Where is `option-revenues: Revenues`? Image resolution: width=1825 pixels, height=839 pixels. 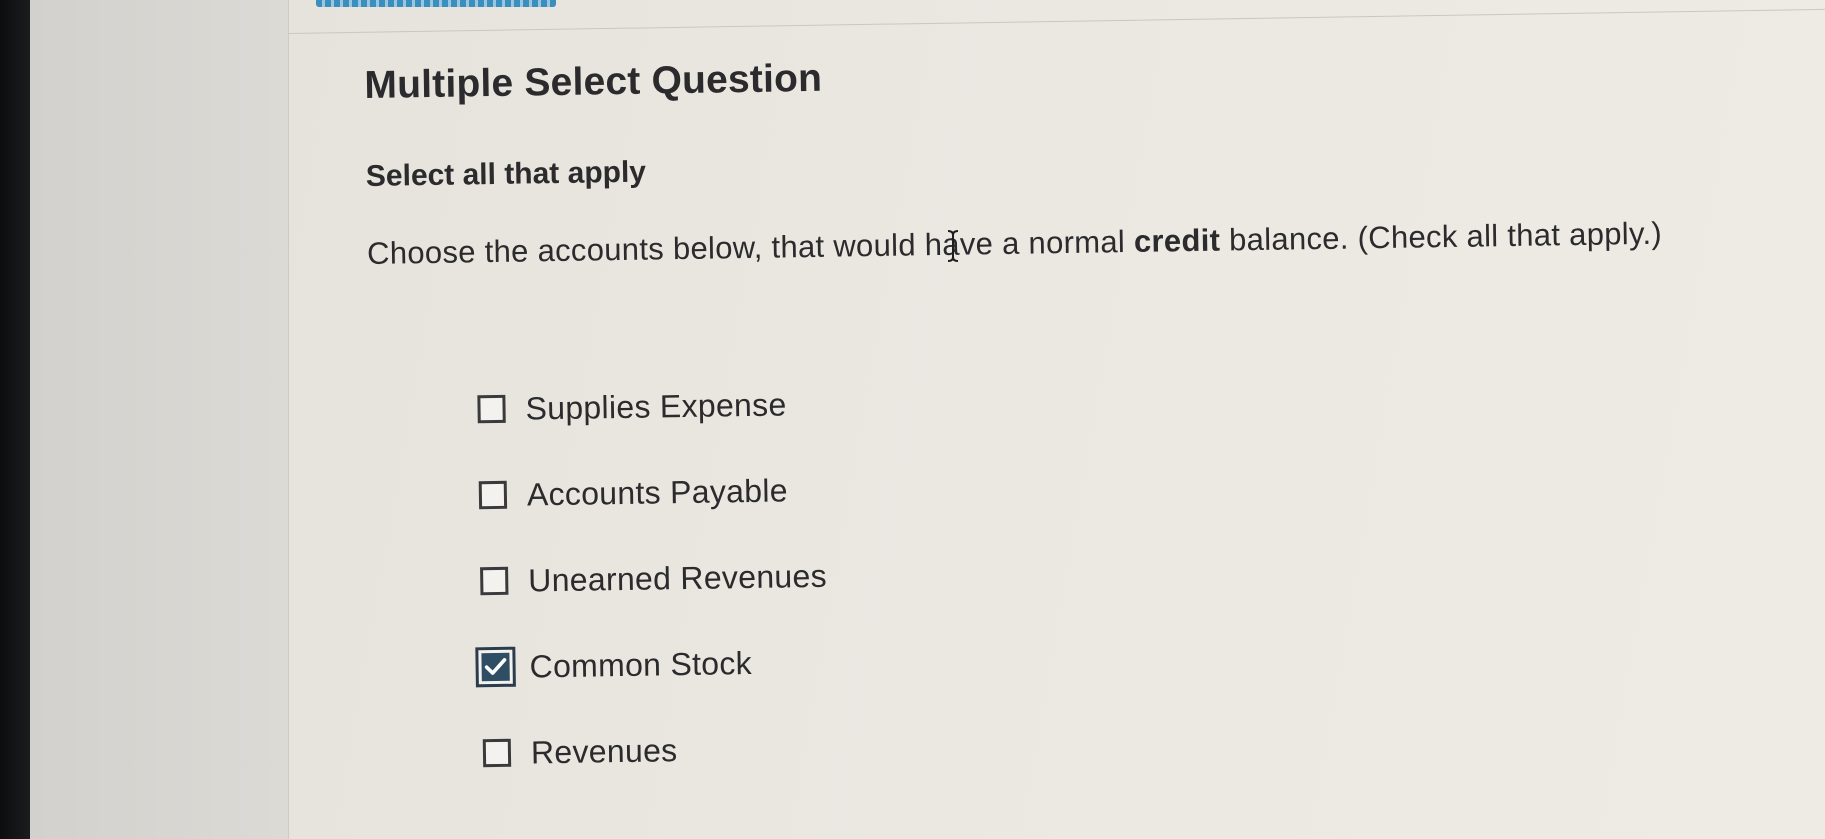
option-revenues: Revenues is located at coordinates (1148, 742).